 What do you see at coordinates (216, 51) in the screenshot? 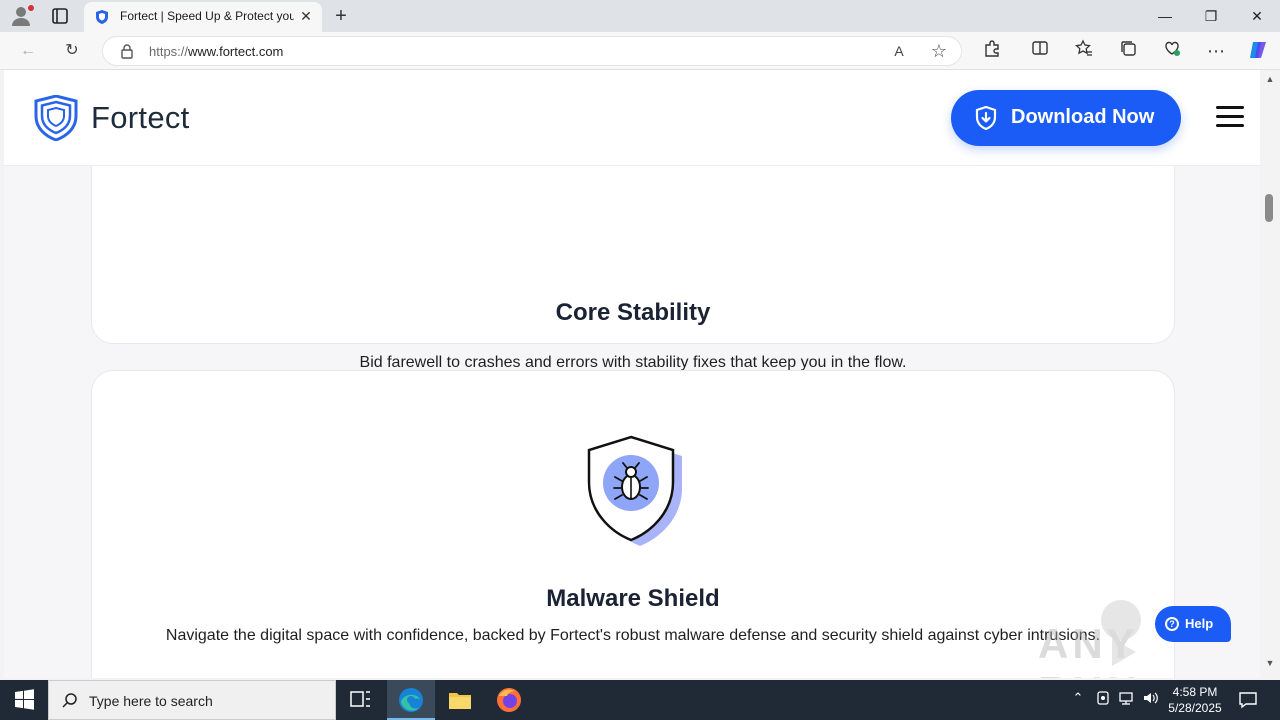
I see `url-text: https://www.fortect.com` at bounding box center [216, 51].